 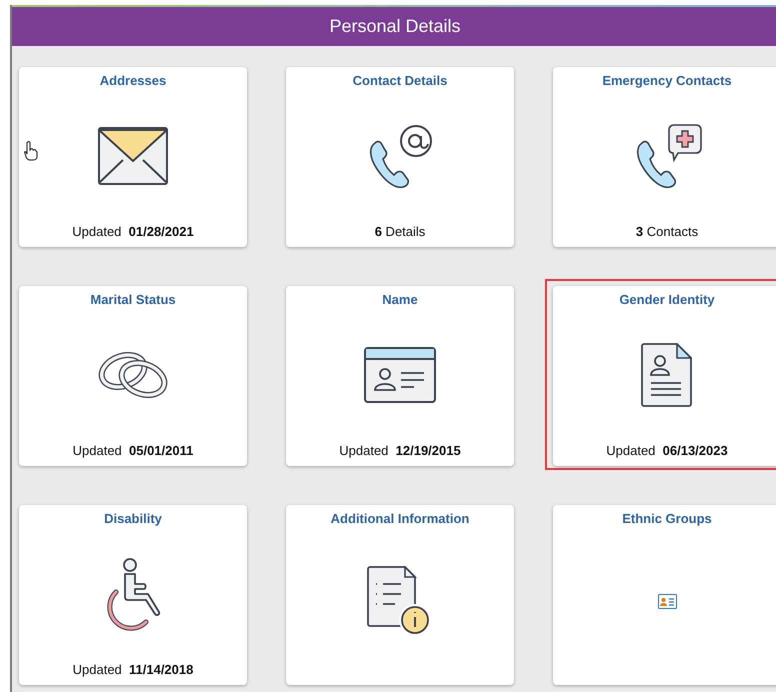 What do you see at coordinates (133, 595) in the screenshot?
I see `tile: Disability Updated 11/14/2018` at bounding box center [133, 595].